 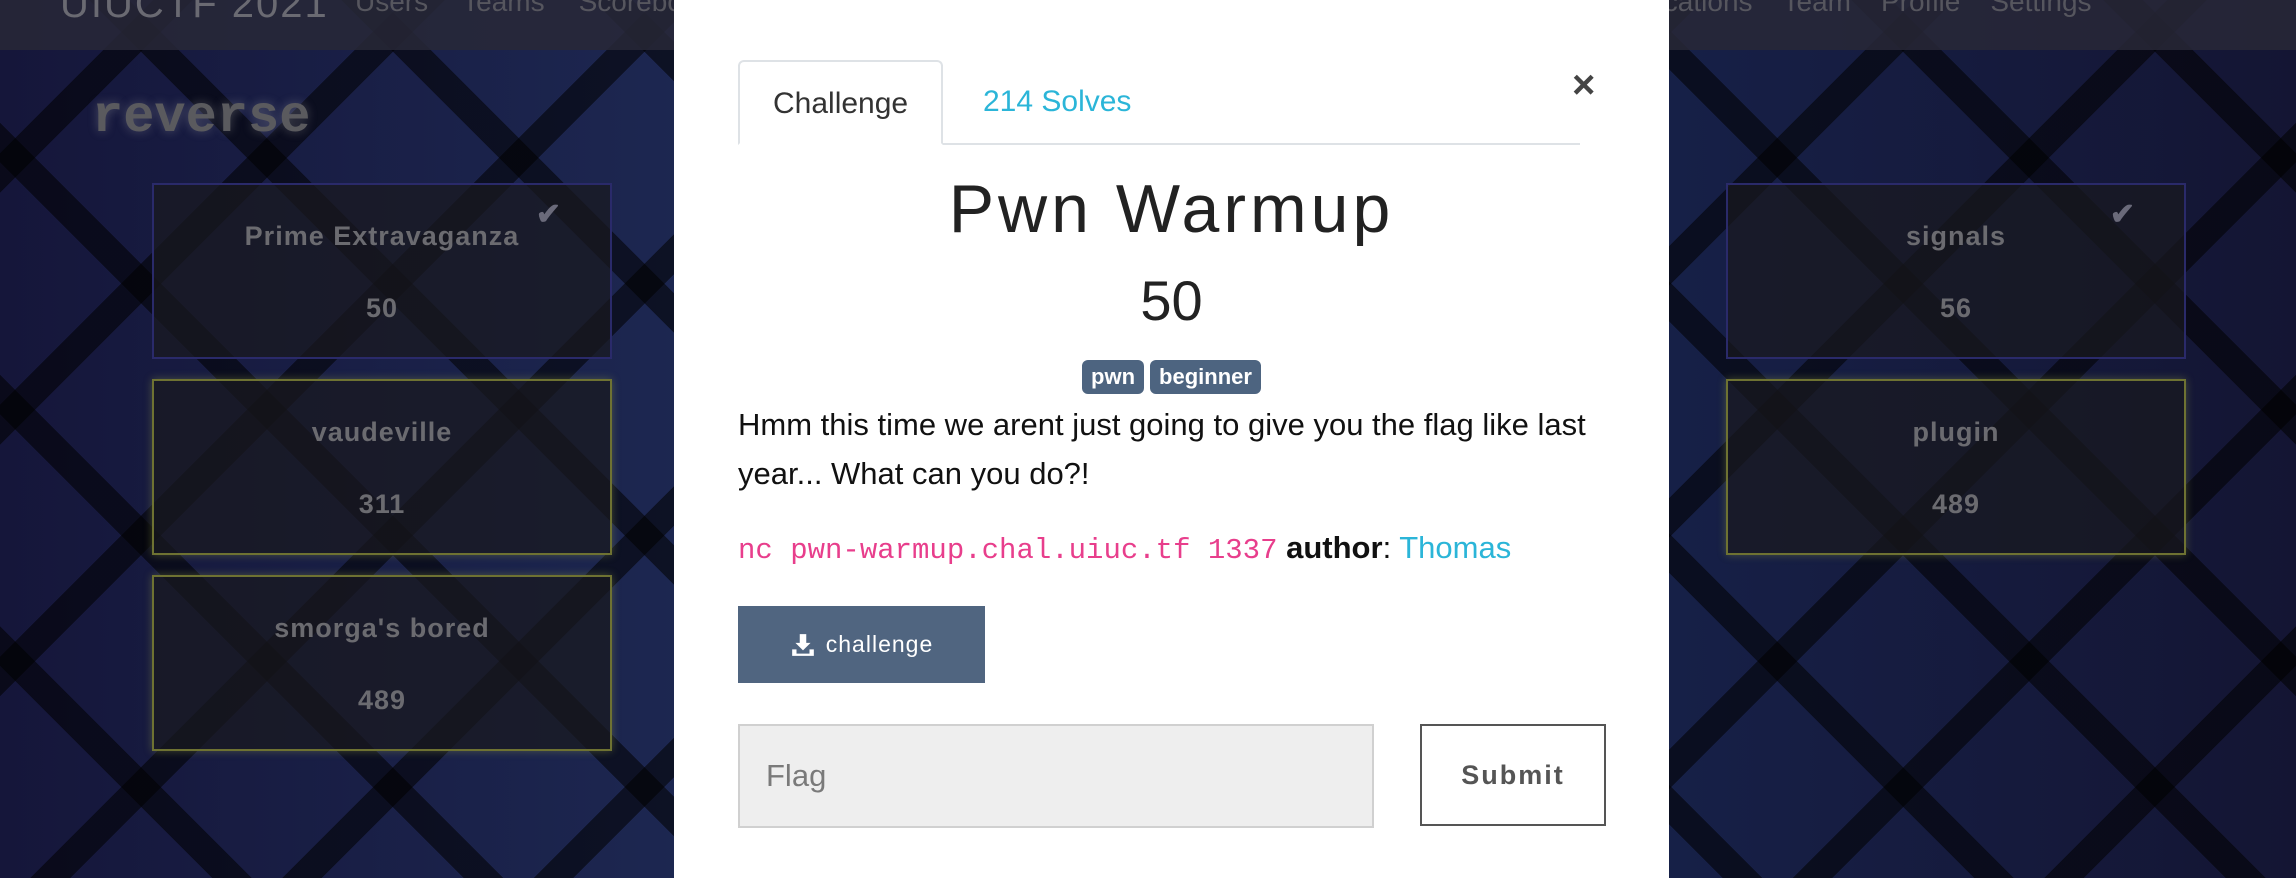 I want to click on download-label: challenge, so click(x=879, y=644).